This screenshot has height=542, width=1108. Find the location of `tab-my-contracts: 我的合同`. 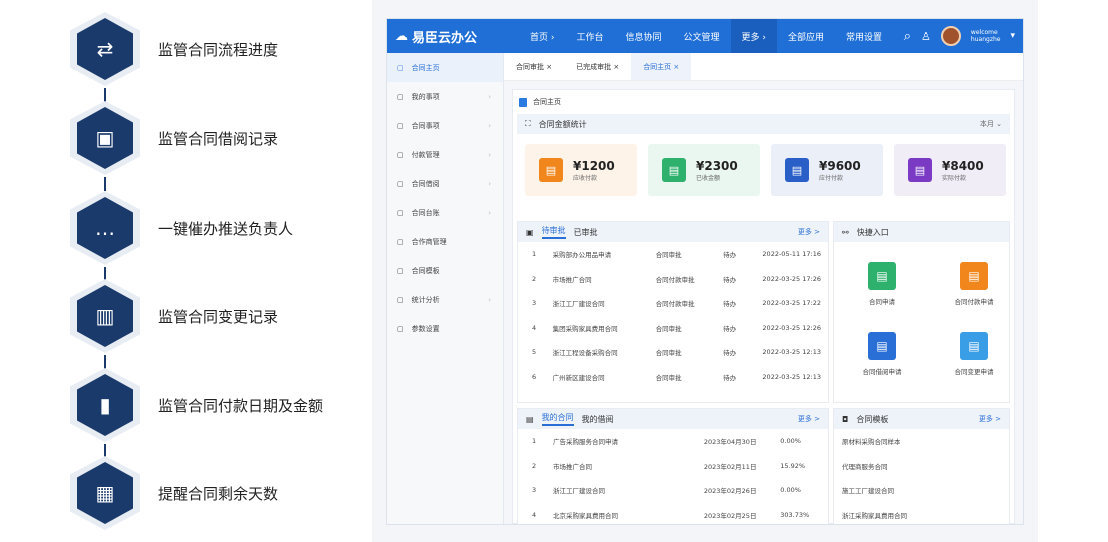

tab-my-contracts: 我的合同 is located at coordinates (557, 419).